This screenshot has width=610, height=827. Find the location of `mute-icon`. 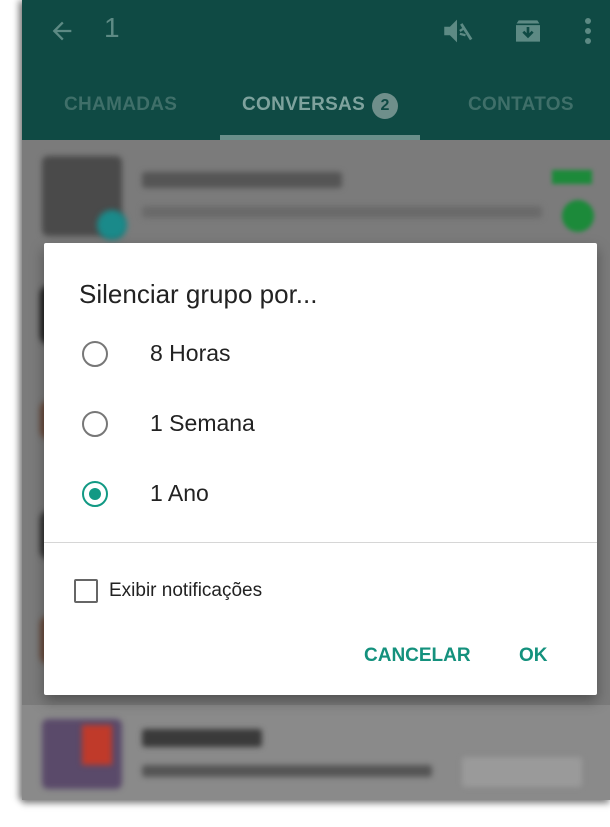

mute-icon is located at coordinates (457, 31).